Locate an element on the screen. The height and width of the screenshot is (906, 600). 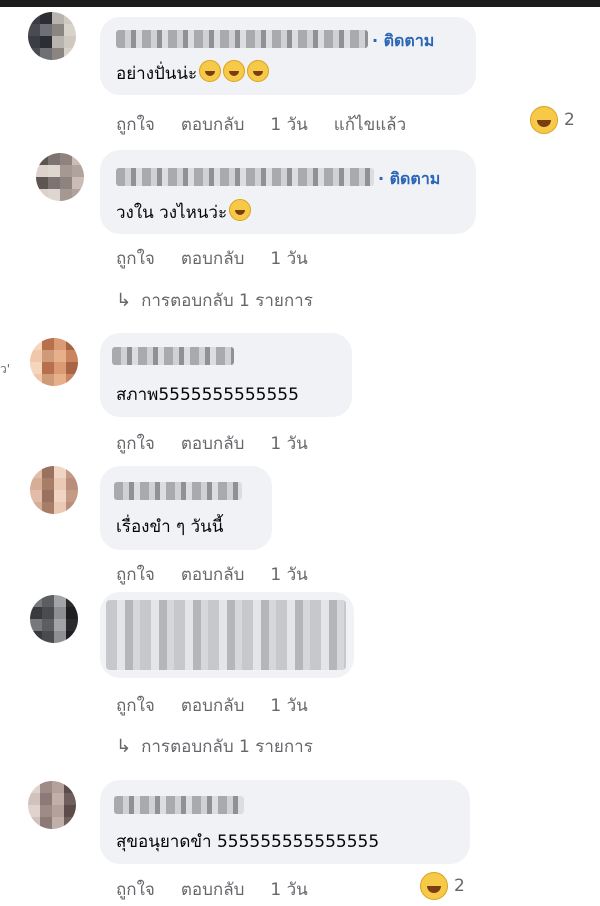
edited-label: แก้ไขแล้ว is located at coordinates (370, 125).